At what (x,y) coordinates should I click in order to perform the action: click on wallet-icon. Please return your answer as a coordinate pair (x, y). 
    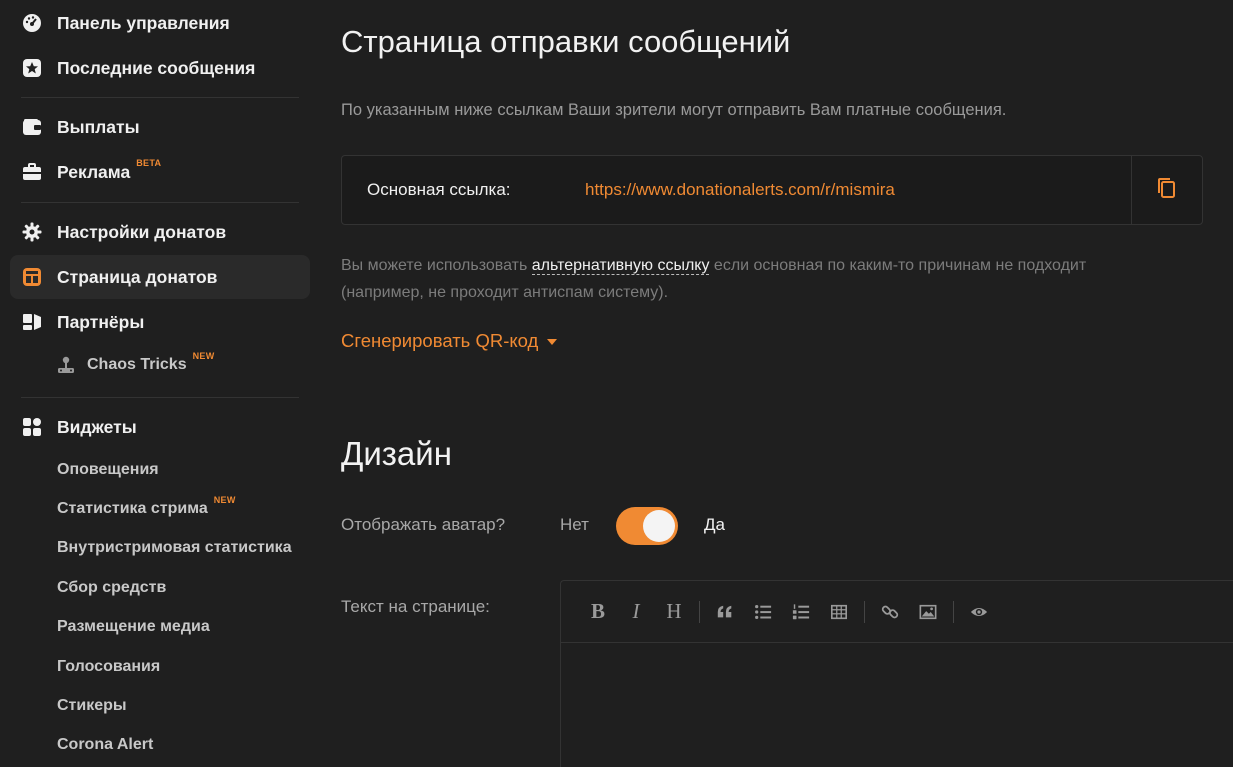
    Looking at the image, I should click on (32, 127).